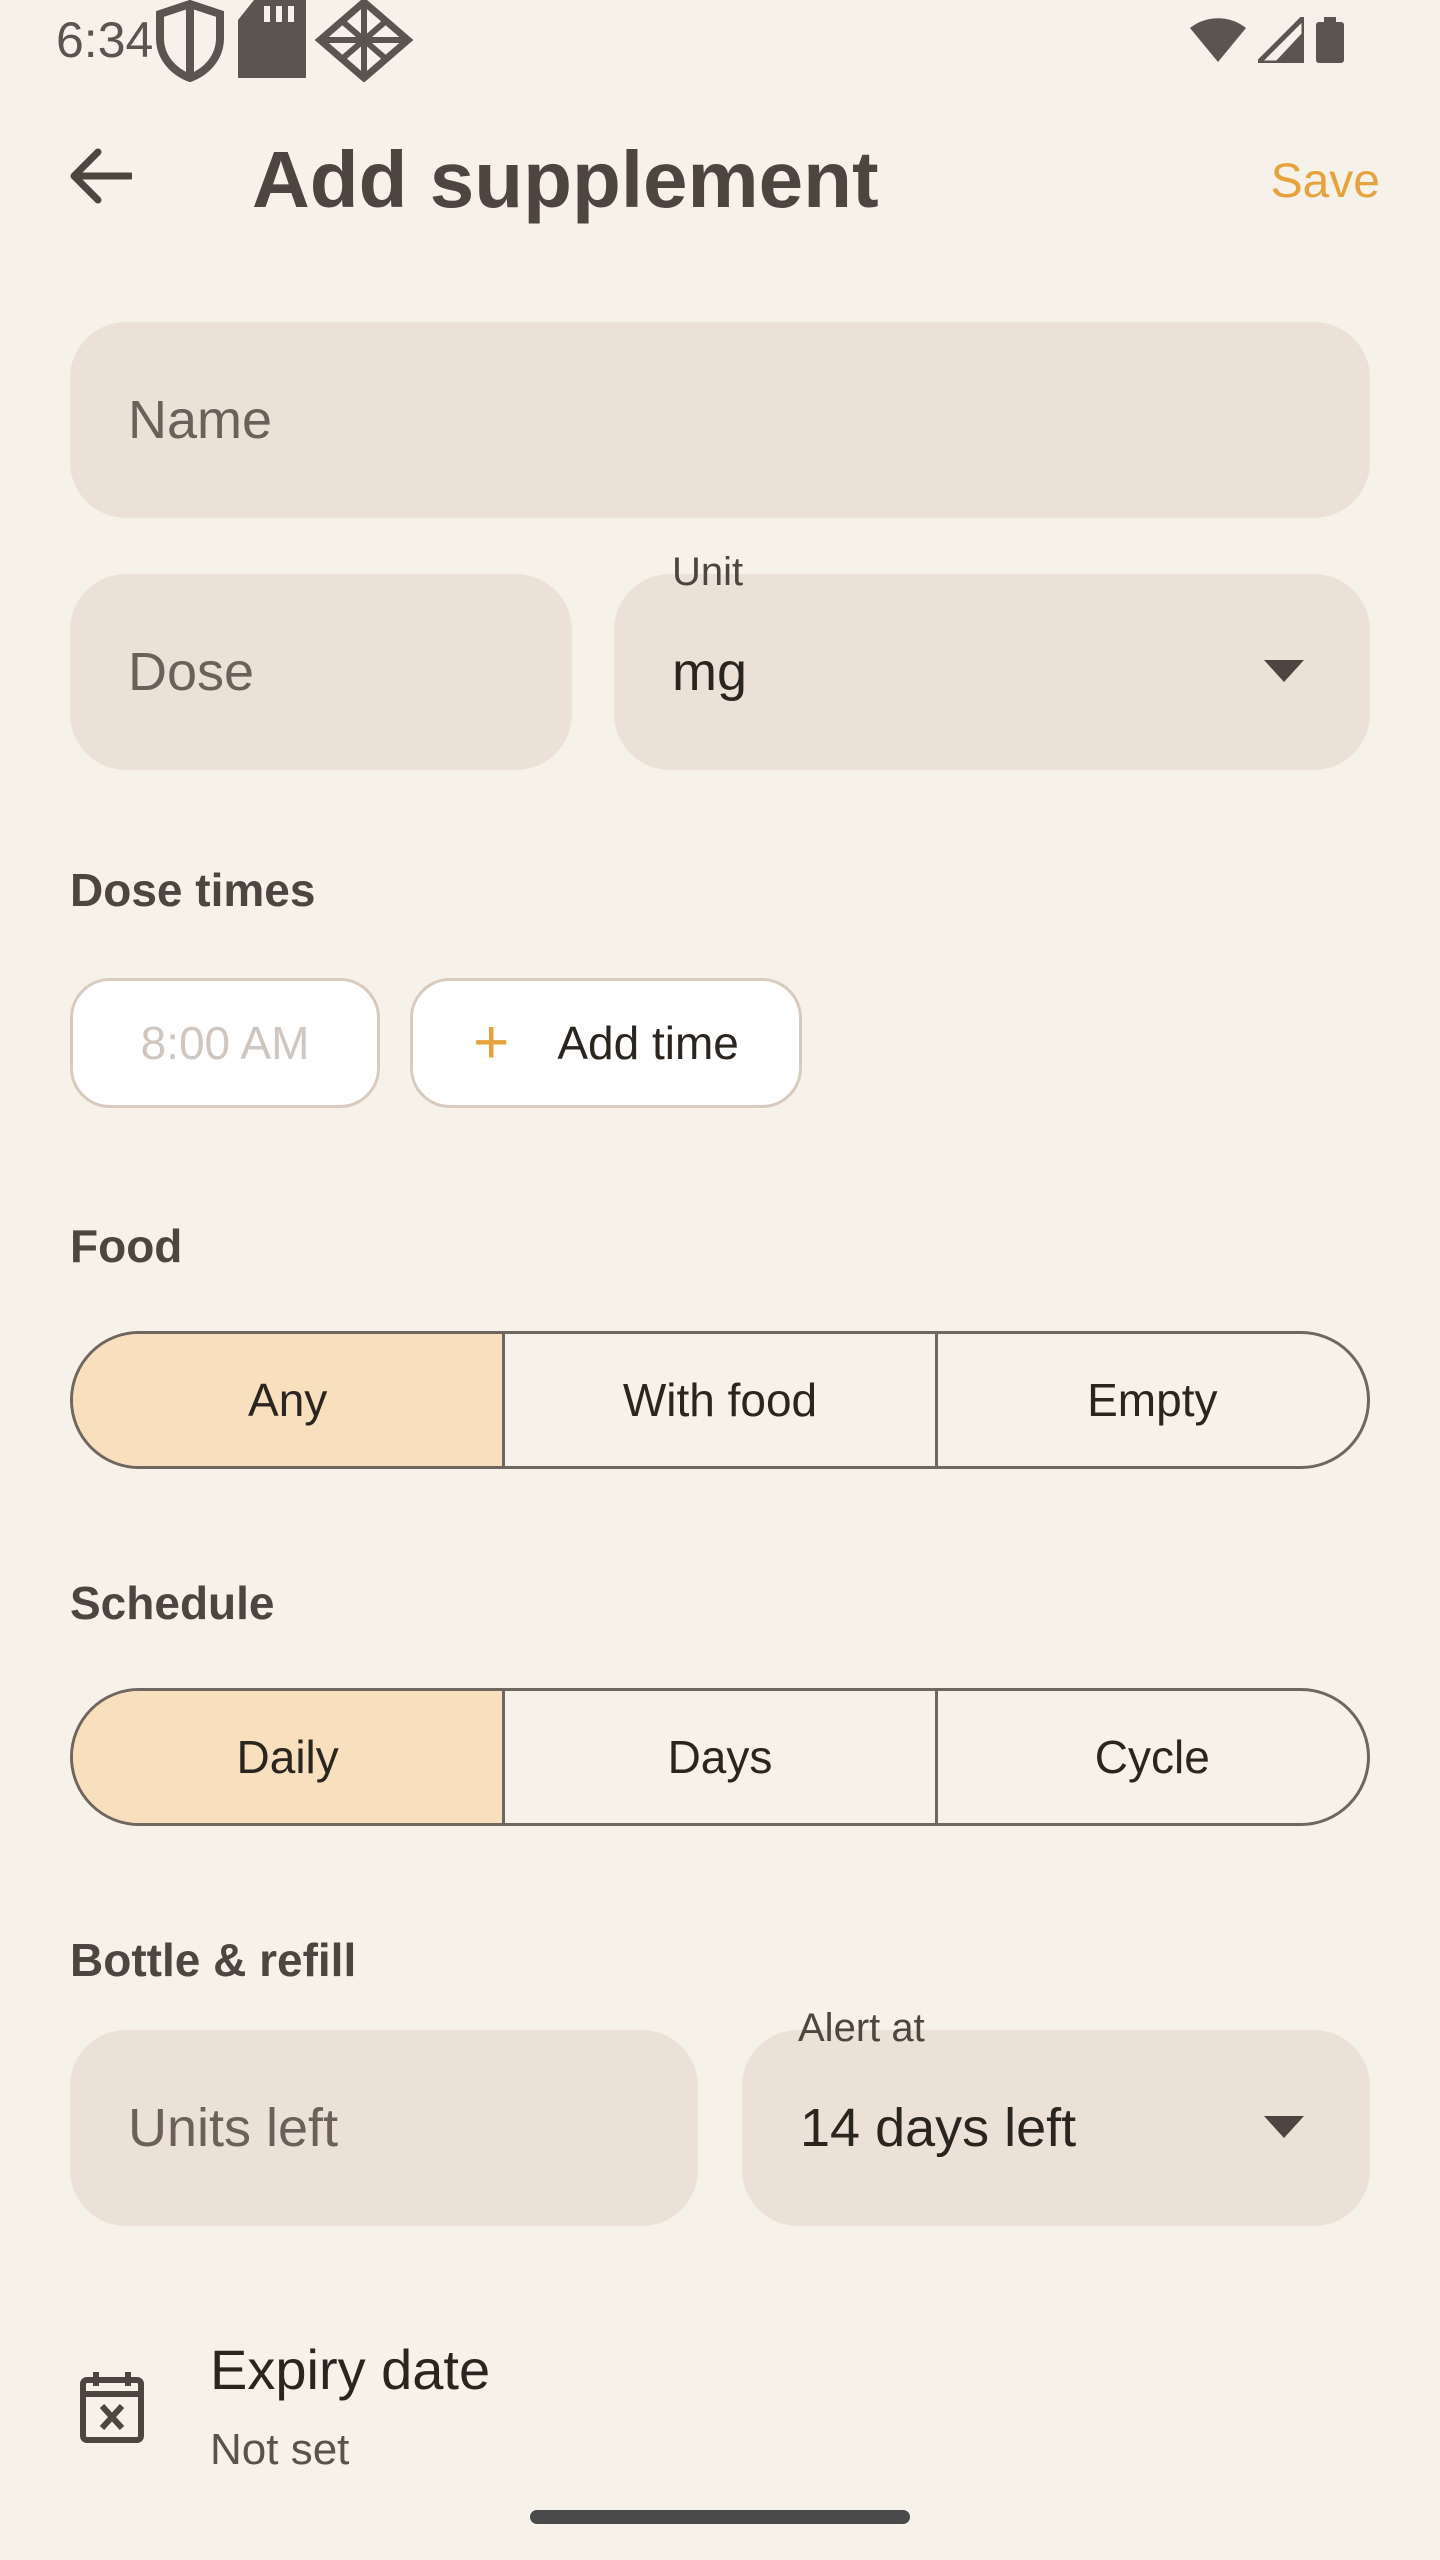 Image resolution: width=1440 pixels, height=2560 pixels. What do you see at coordinates (992, 672) in the screenshot?
I see `unit-dropdown: mg` at bounding box center [992, 672].